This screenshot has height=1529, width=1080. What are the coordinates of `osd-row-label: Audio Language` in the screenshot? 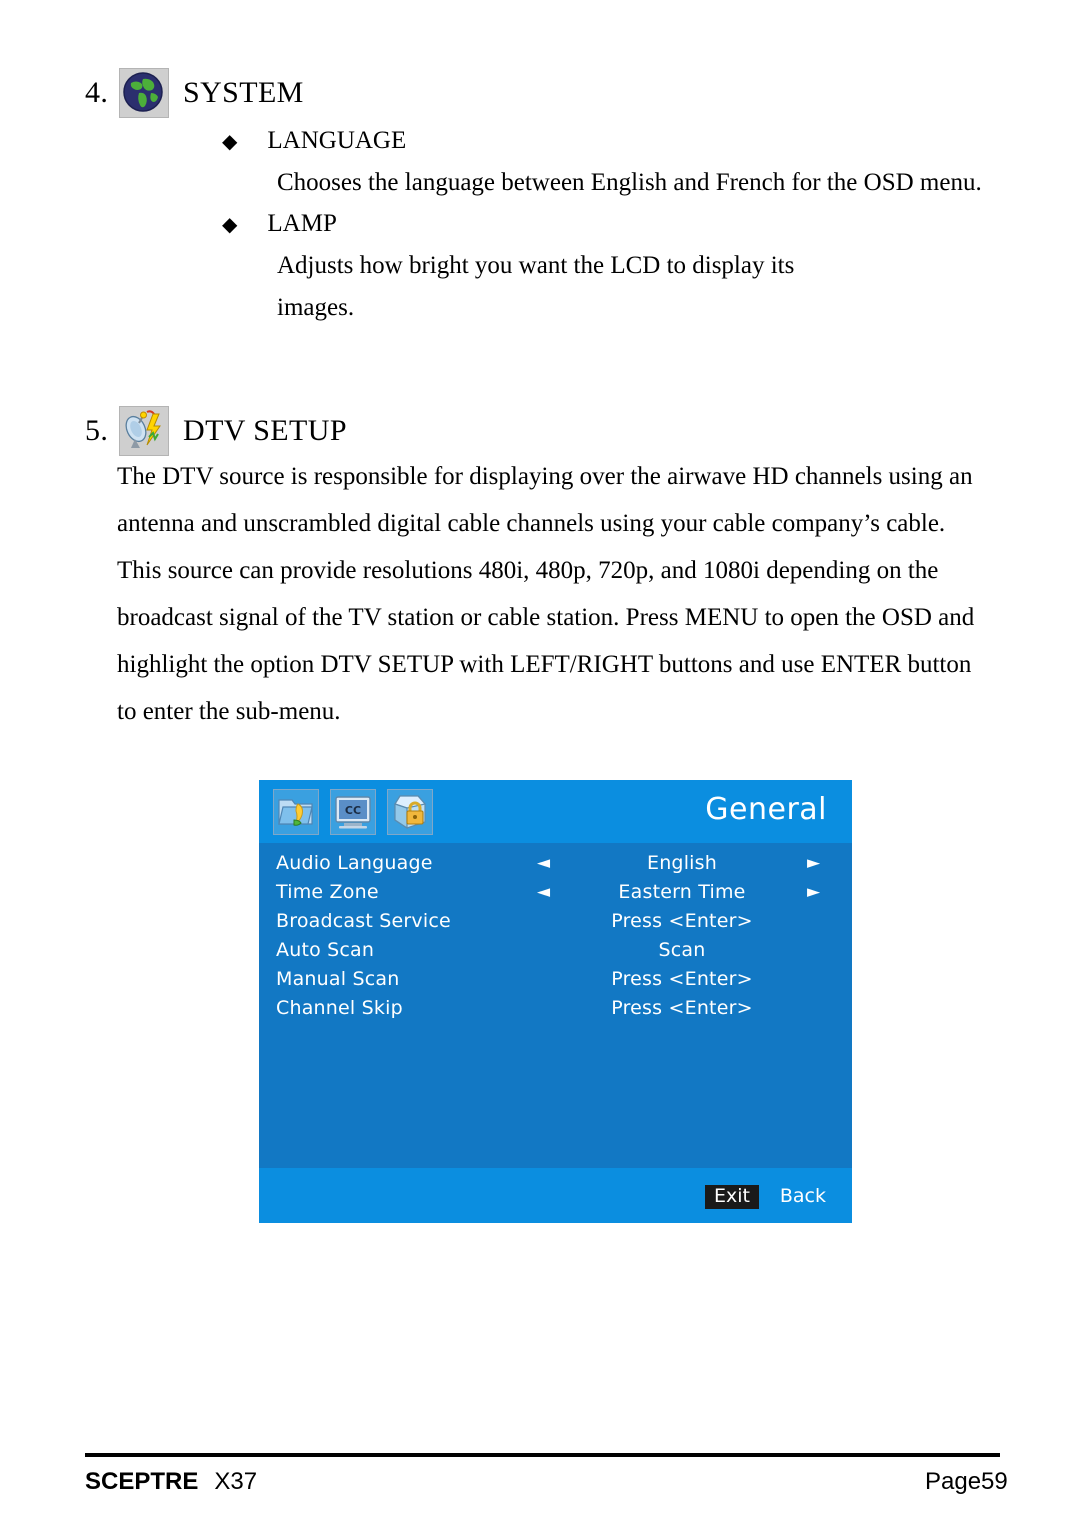 It's located at (354, 863).